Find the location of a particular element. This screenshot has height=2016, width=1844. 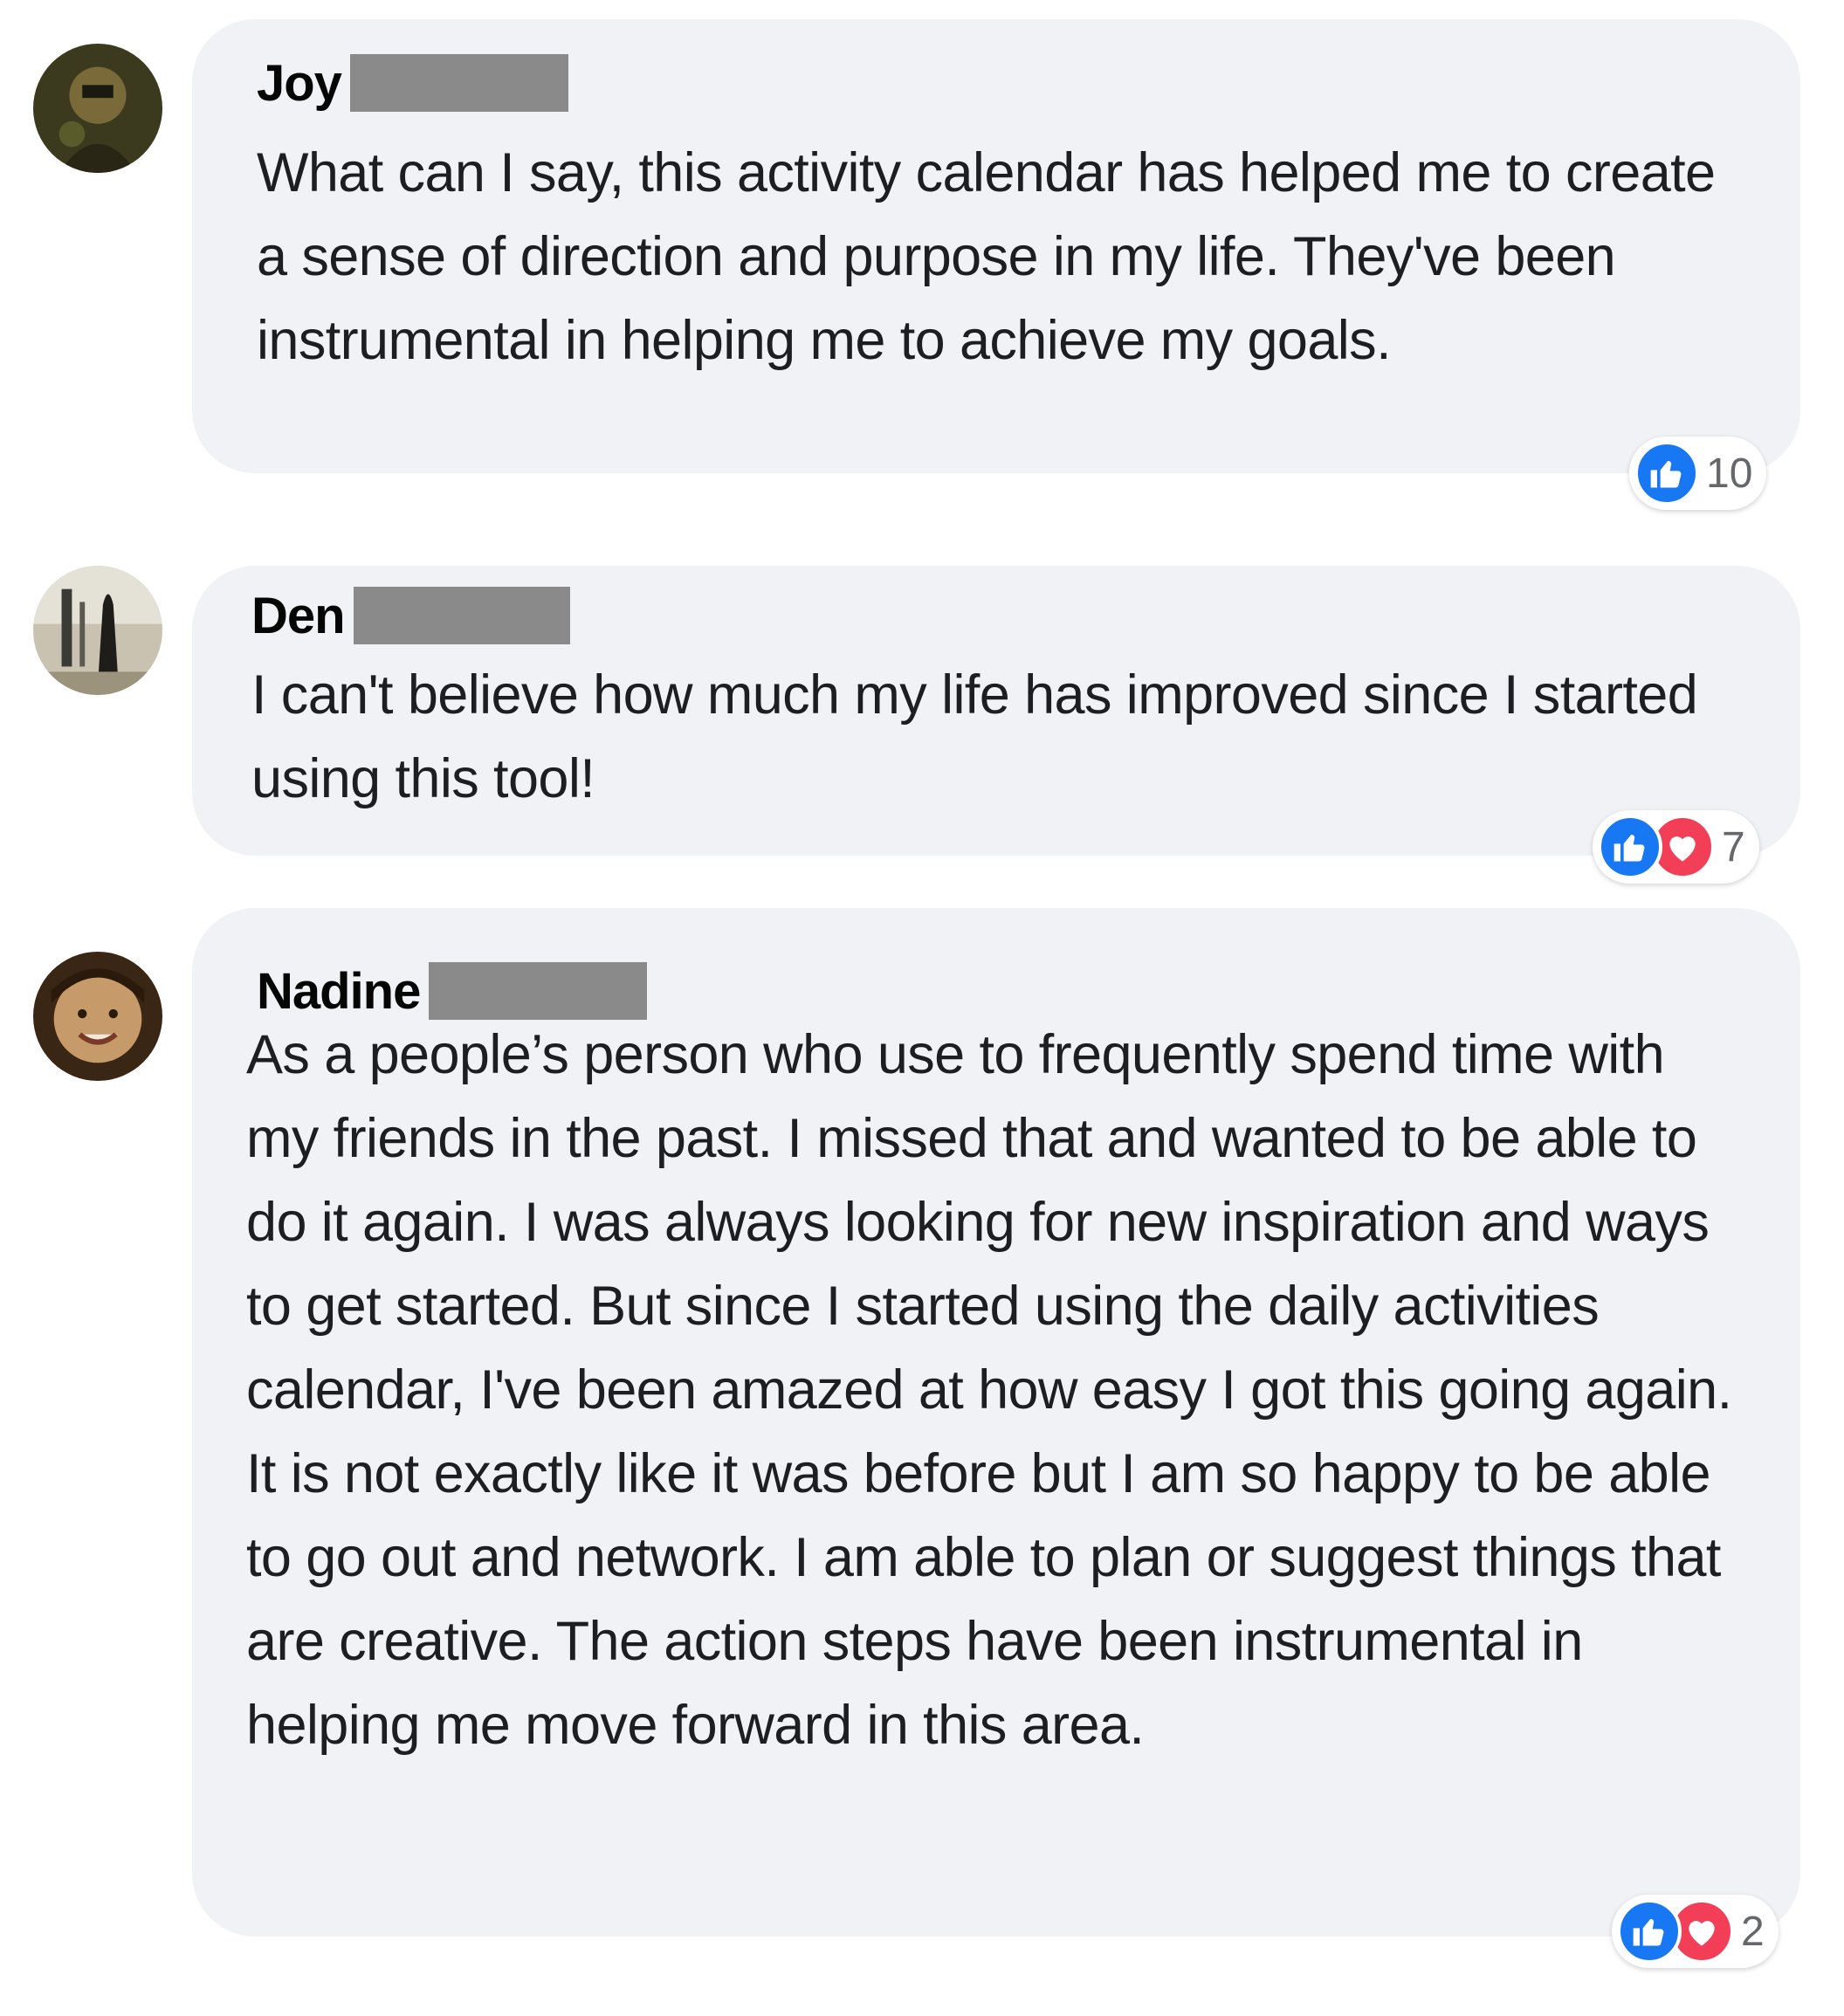

author-name: Joy is located at coordinates (299, 83).